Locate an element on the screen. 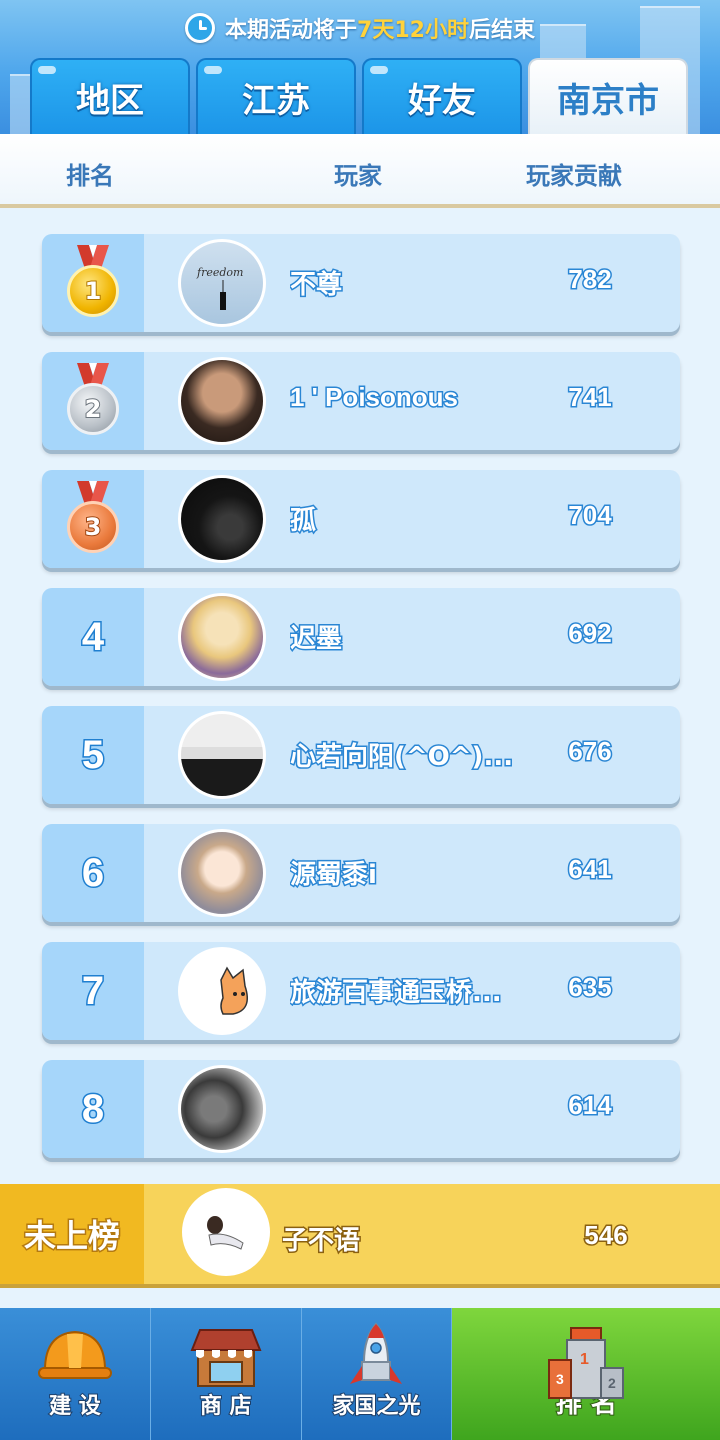 The width and height of the screenshot is (720, 1440). freedom-avatar: freedom is located at coordinates (222, 283).